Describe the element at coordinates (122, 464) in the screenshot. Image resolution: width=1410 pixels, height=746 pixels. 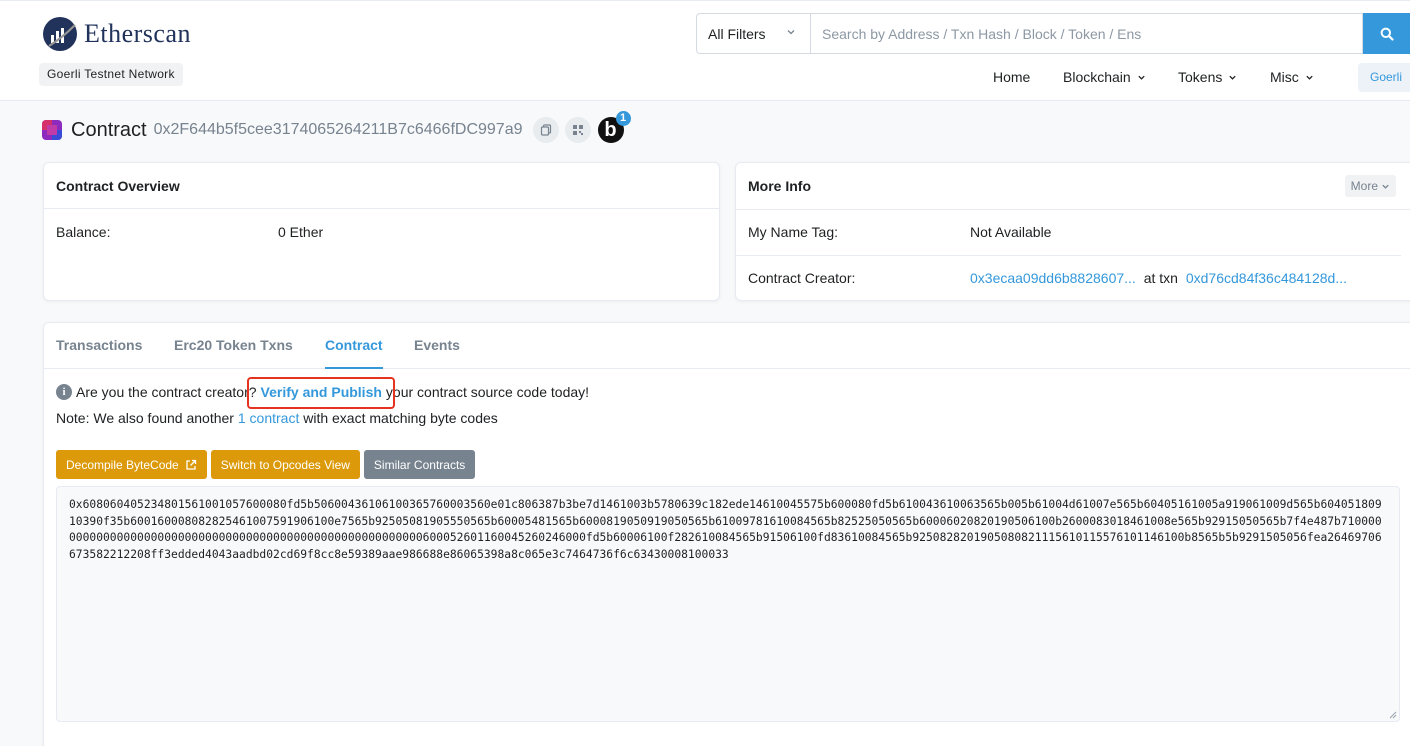
I see `decompile-label: Decompile ByteCode` at that location.